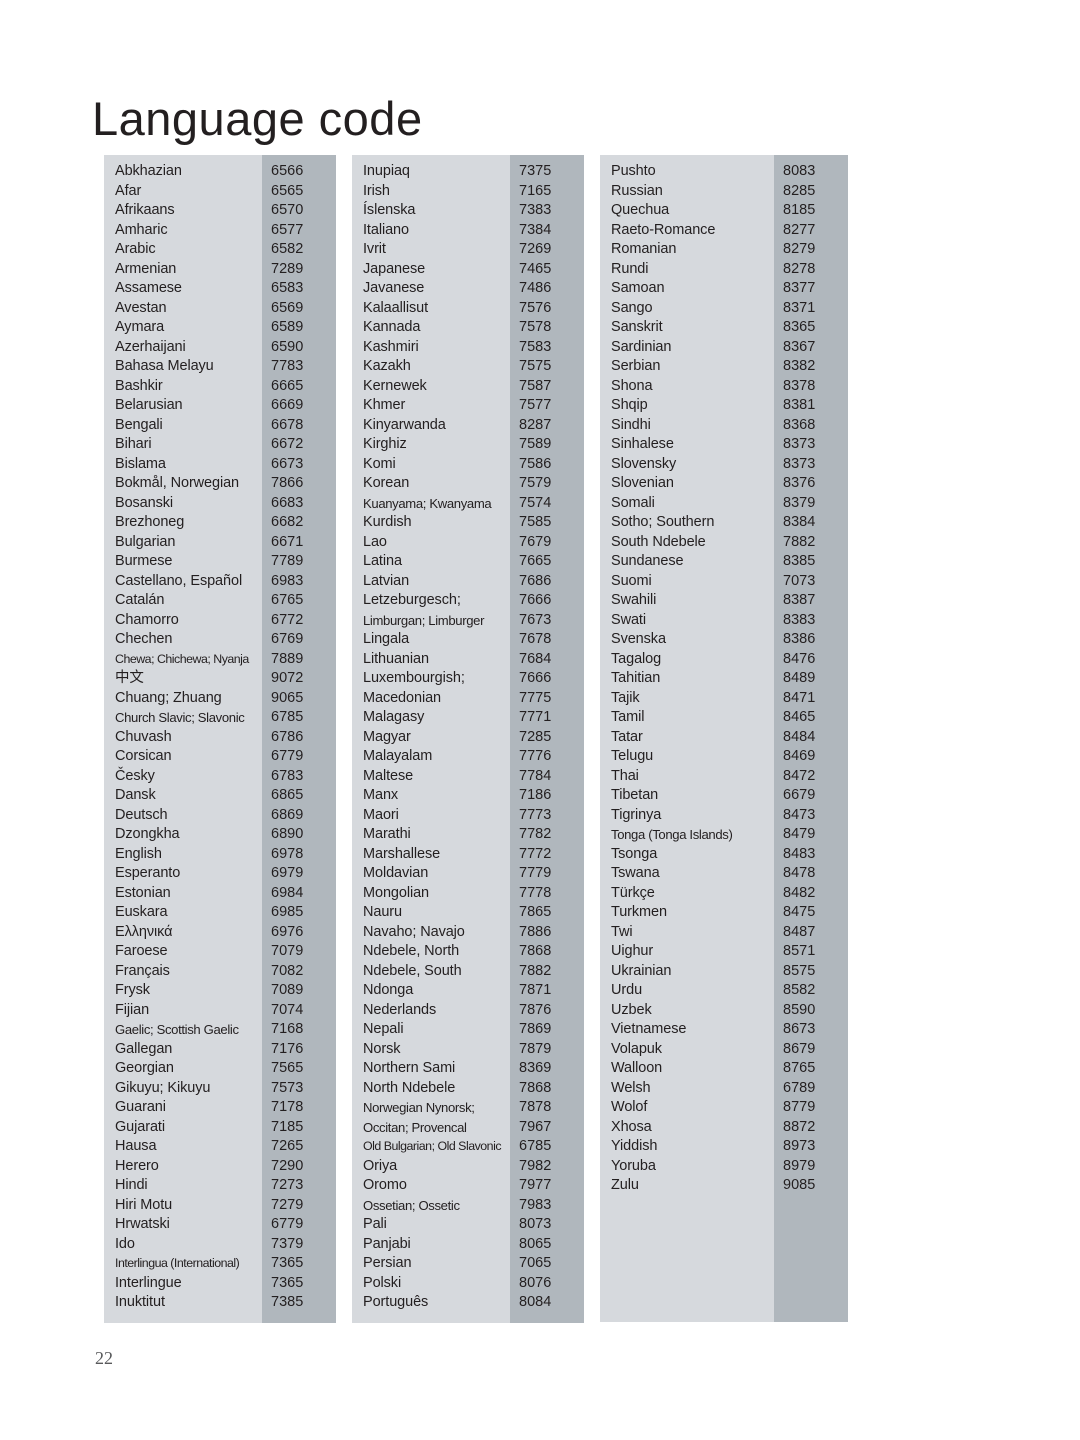 The height and width of the screenshot is (1440, 1080). What do you see at coordinates (287, 502) in the screenshot?
I see `language-code: 6683` at bounding box center [287, 502].